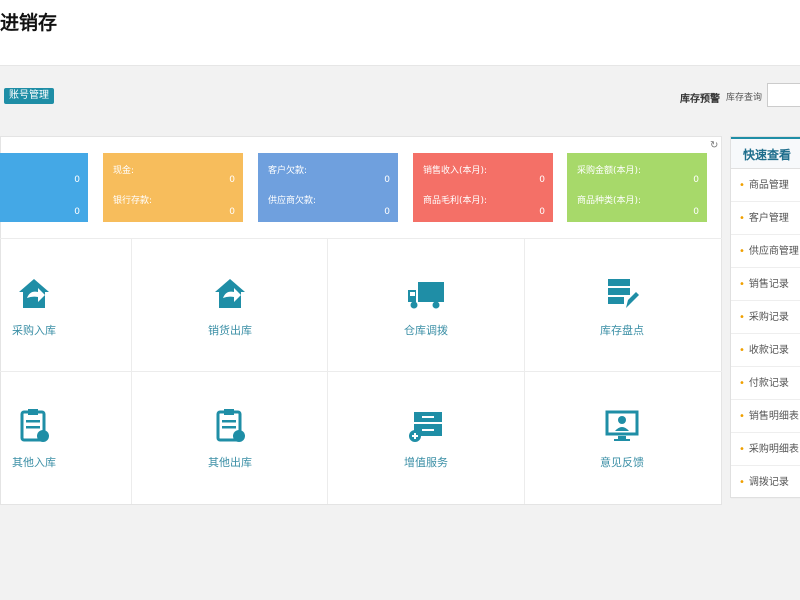 This screenshot has height=600, width=800. What do you see at coordinates (455, 201) in the screenshot?
I see `card-label: 商品毛利(本月):` at bounding box center [455, 201].